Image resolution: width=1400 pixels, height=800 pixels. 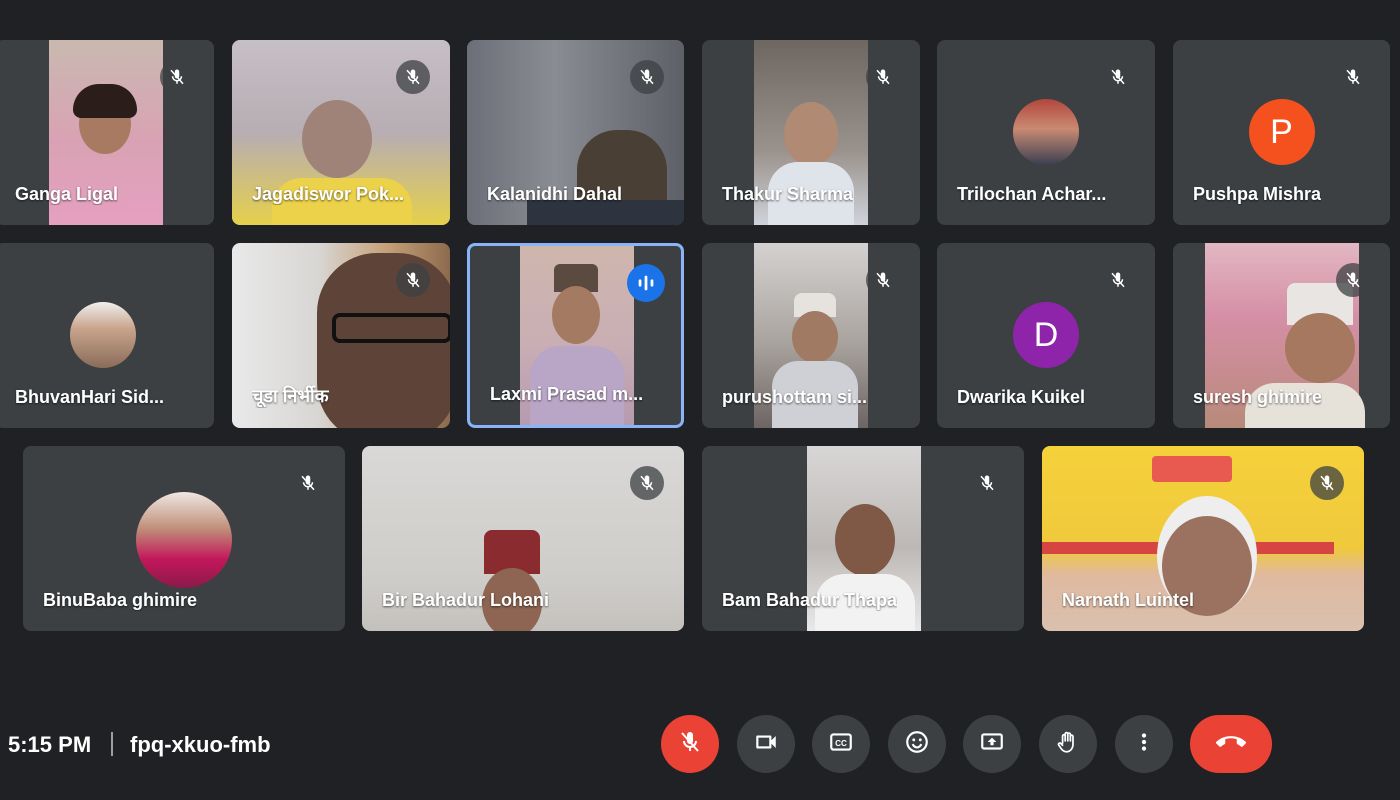 I want to click on camera-toggle-button, so click(x=766, y=744).